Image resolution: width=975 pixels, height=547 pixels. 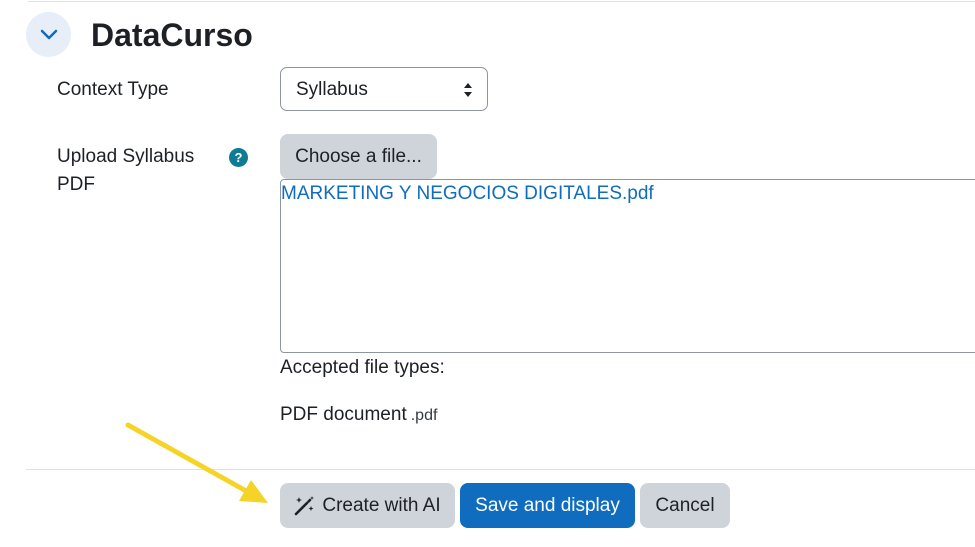 What do you see at coordinates (381, 505) in the screenshot?
I see `create-with-ai-label: Create with AI` at bounding box center [381, 505].